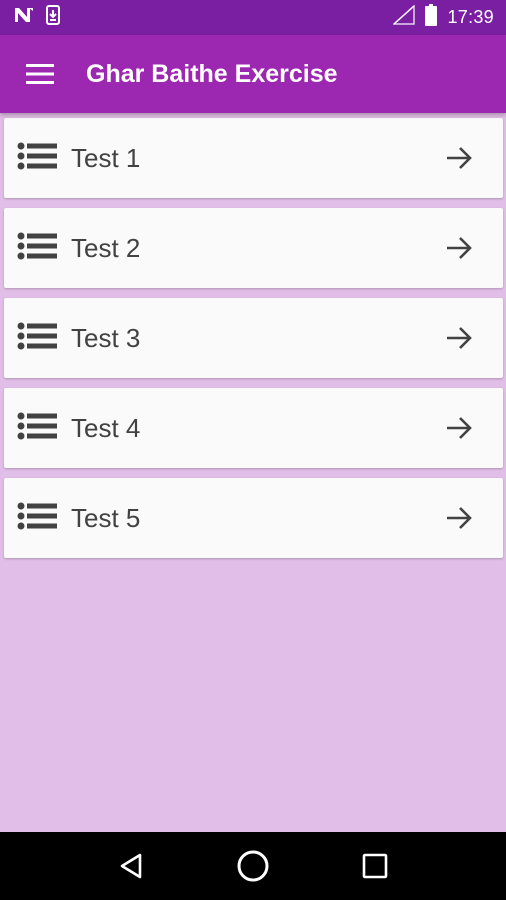 This screenshot has height=900, width=506. Describe the element at coordinates (106, 157) in the screenshot. I see `item-label: Test 1` at that location.